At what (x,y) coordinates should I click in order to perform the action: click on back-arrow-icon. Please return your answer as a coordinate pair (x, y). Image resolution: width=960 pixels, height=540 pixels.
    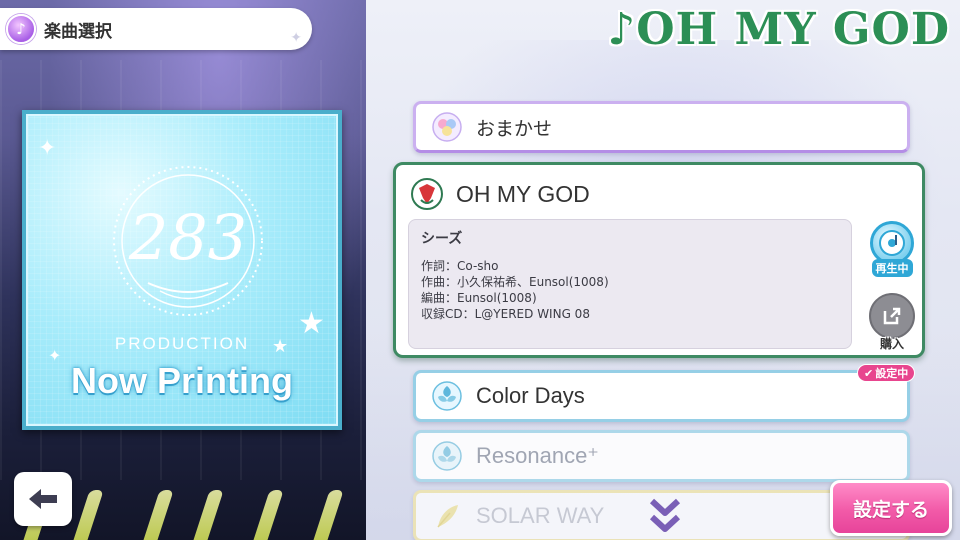
    Looking at the image, I should click on (43, 499).